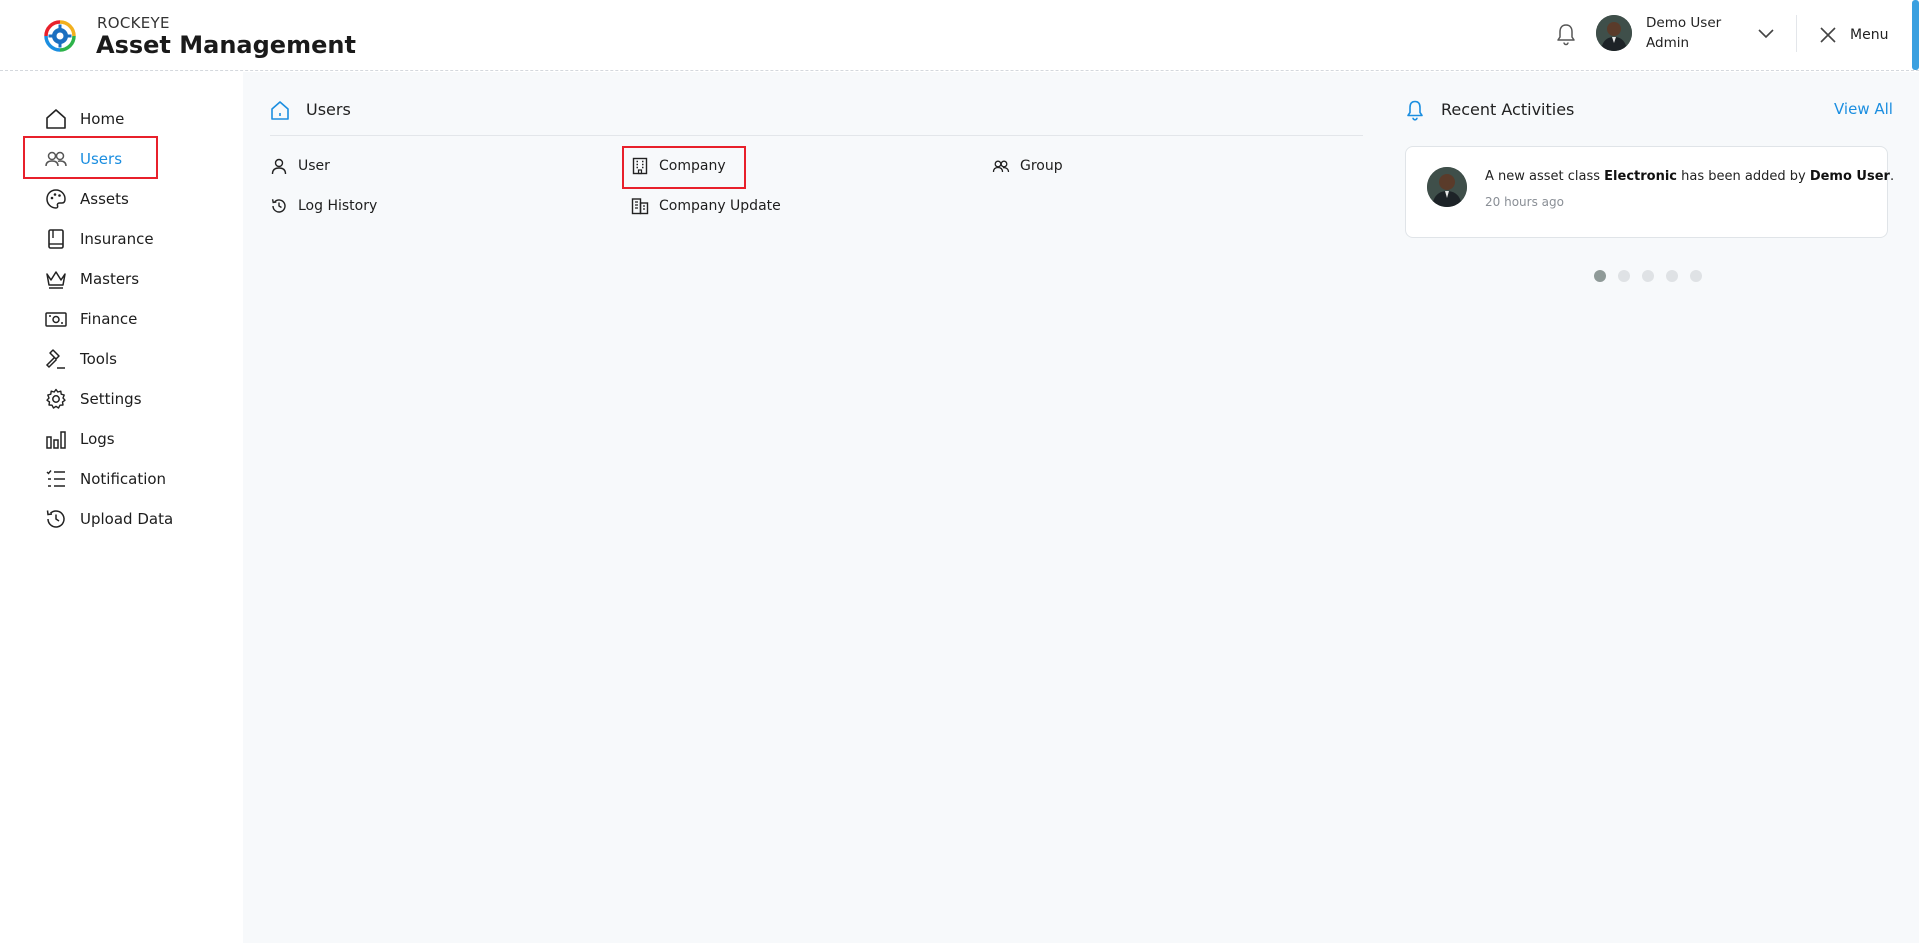  What do you see at coordinates (56, 159) in the screenshot?
I see `users-icon` at bounding box center [56, 159].